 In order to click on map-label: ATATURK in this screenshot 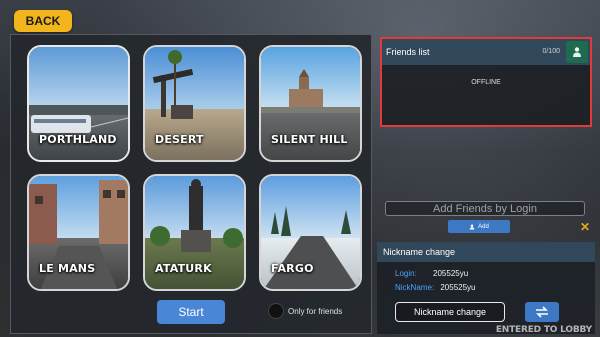, I will do `click(183, 268)`.